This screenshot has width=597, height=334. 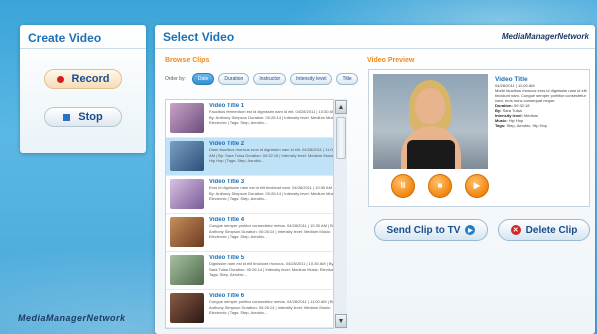 What do you see at coordinates (203, 79) in the screenshot?
I see `order-date-button: Date` at bounding box center [203, 79].